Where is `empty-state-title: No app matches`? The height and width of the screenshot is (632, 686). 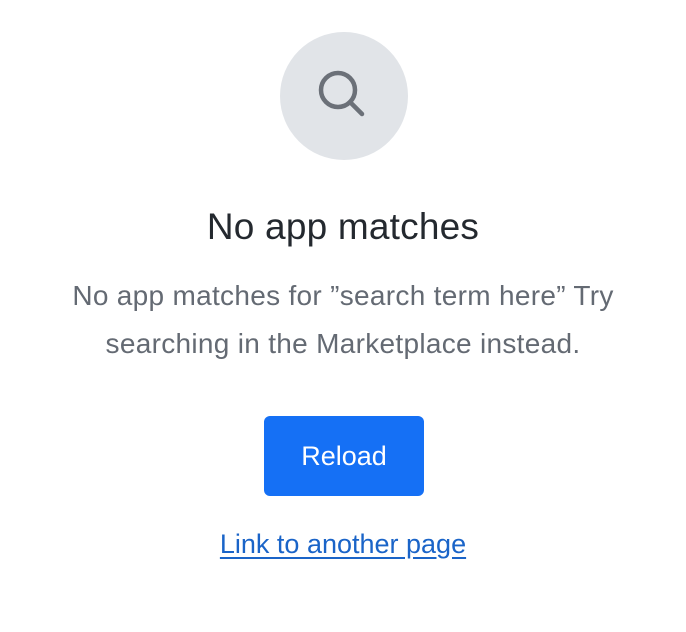 empty-state-title: No app matches is located at coordinates (343, 226).